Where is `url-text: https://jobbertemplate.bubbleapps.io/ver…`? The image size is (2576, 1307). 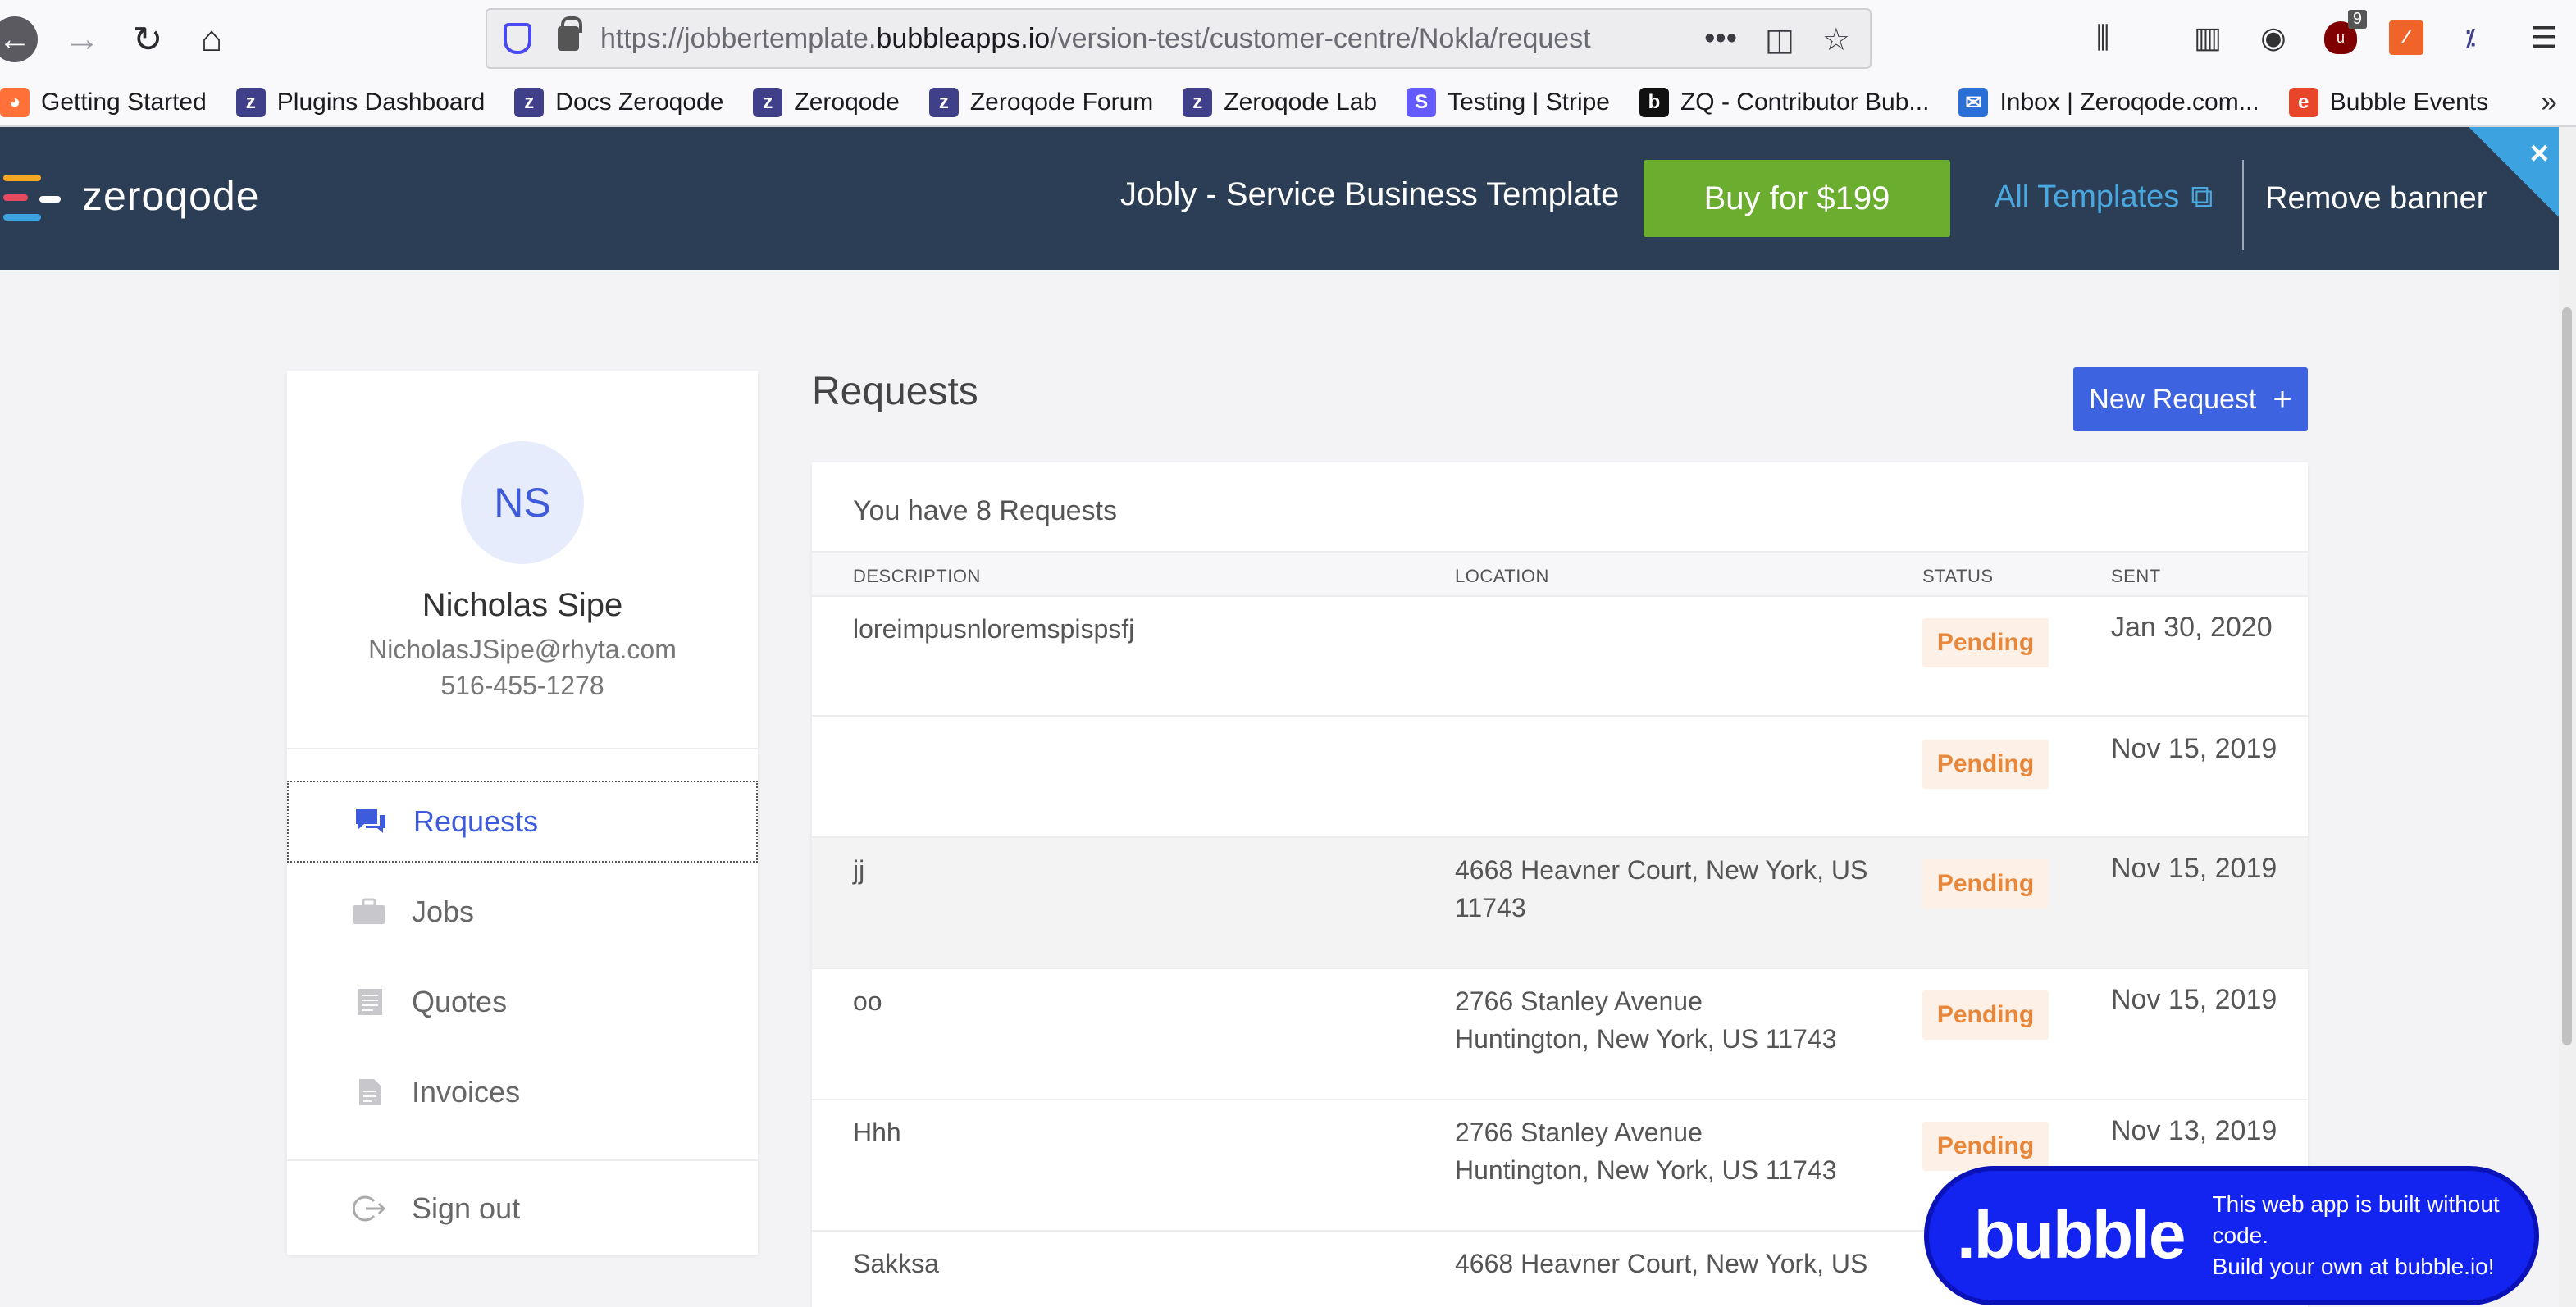
url-text: https://jobbertemplate.bubbleapps.io/ver… is located at coordinates (1137, 39).